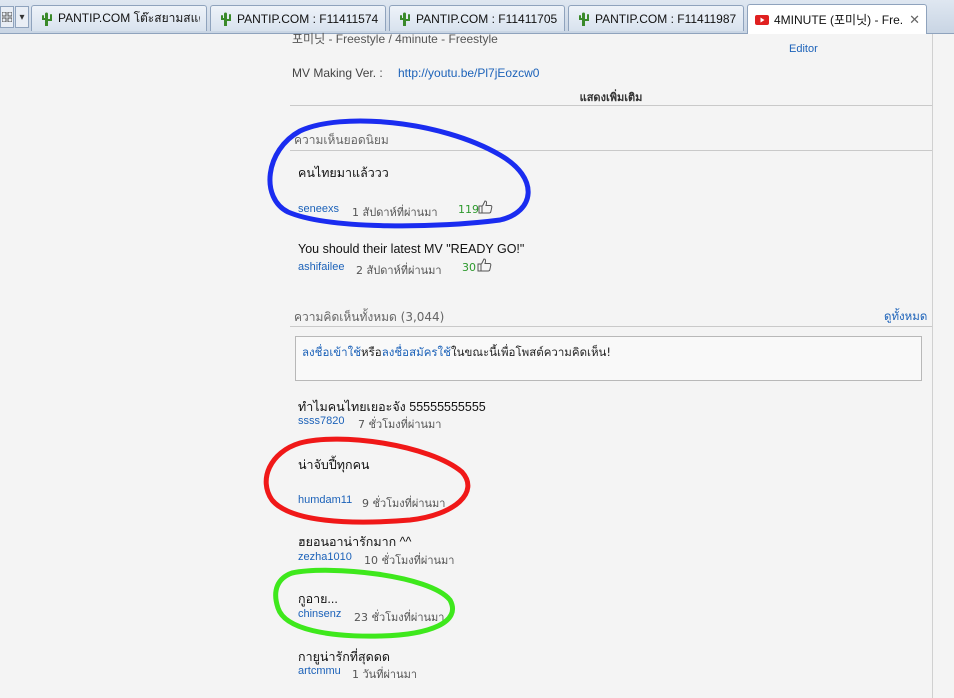 This screenshot has width=954, height=698. Describe the element at coordinates (344, 657) in the screenshot. I see `comment-text: กายูน่ารักที่สุดดด` at that location.